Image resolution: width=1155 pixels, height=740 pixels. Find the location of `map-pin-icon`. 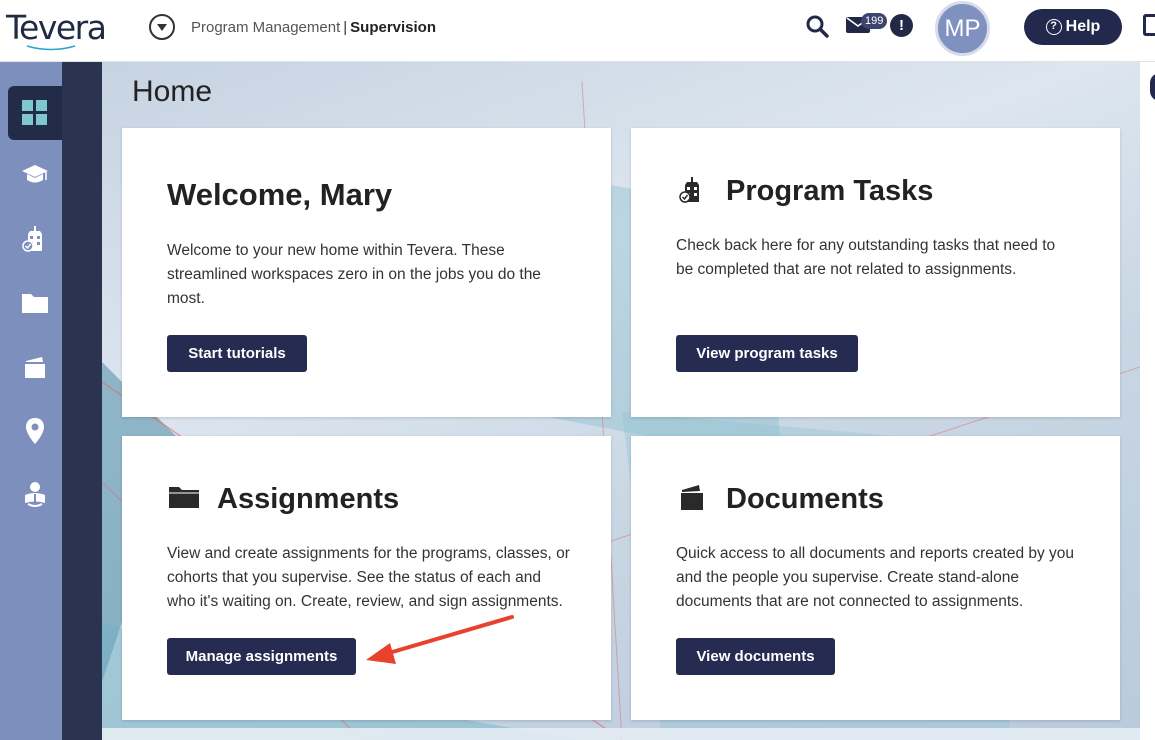

map-pin-icon is located at coordinates (35, 431).